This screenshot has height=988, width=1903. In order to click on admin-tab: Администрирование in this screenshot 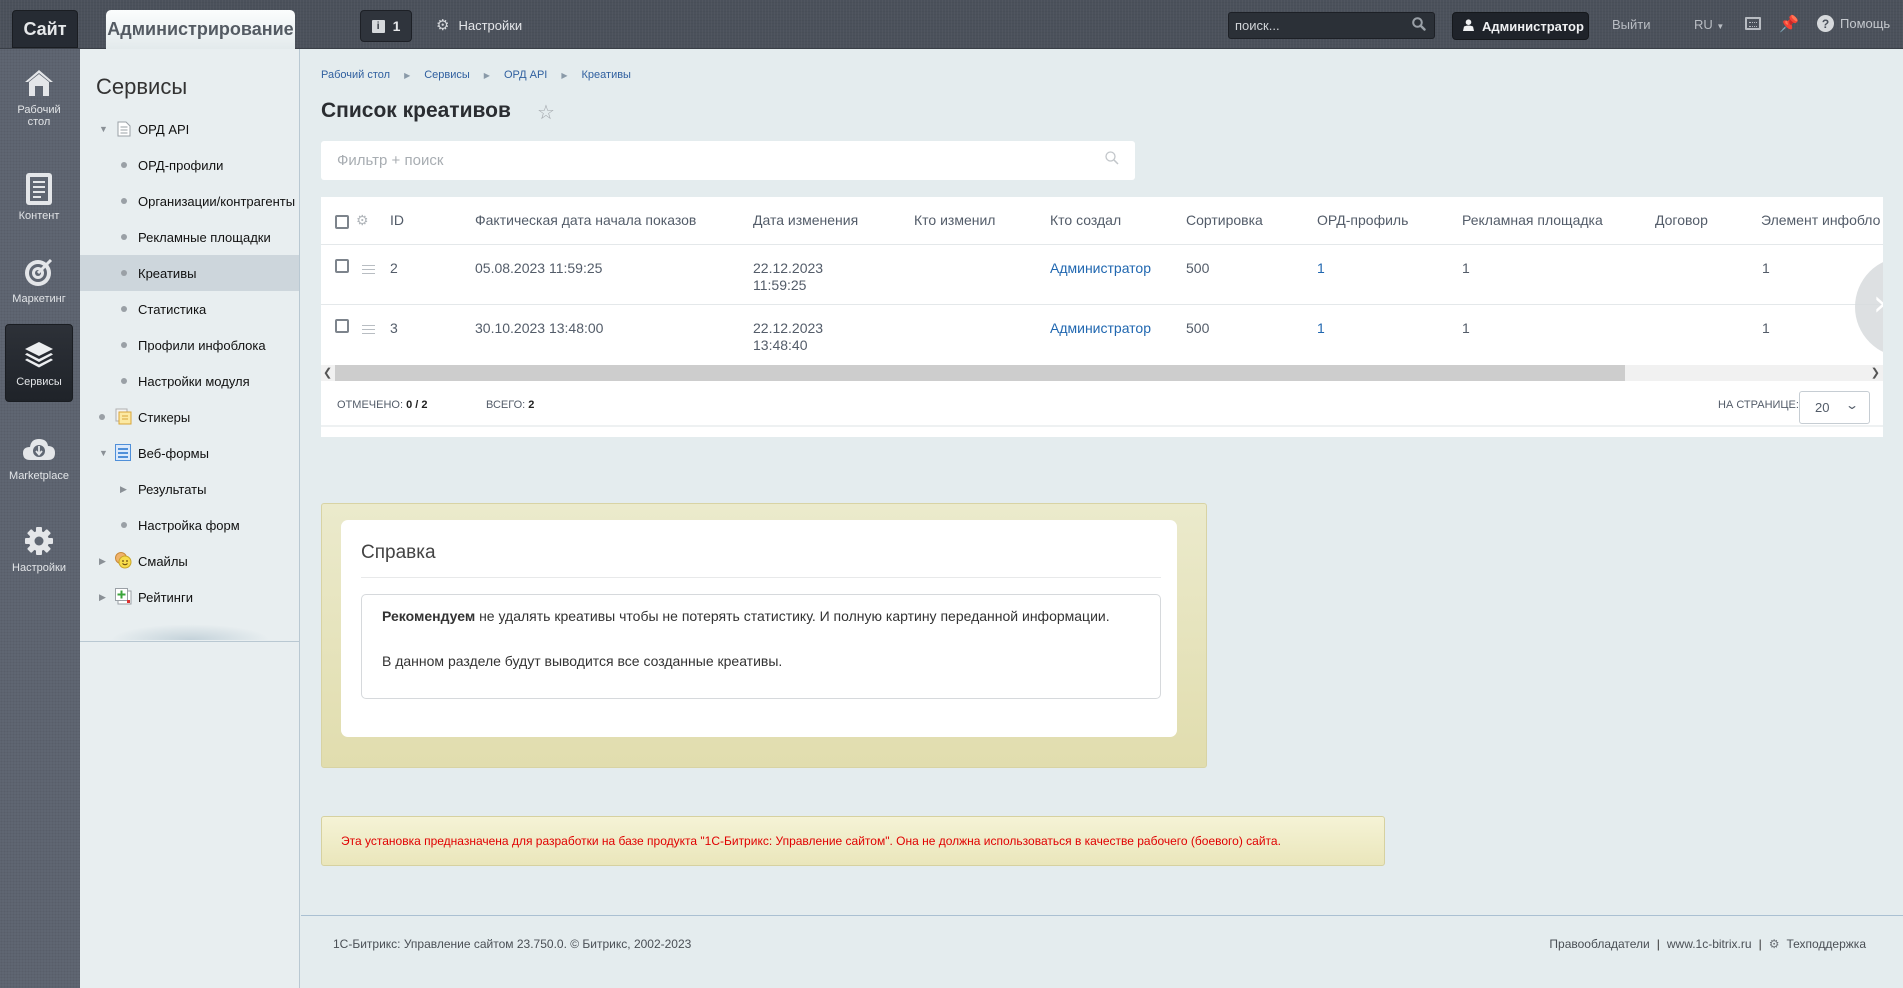, I will do `click(200, 29)`.